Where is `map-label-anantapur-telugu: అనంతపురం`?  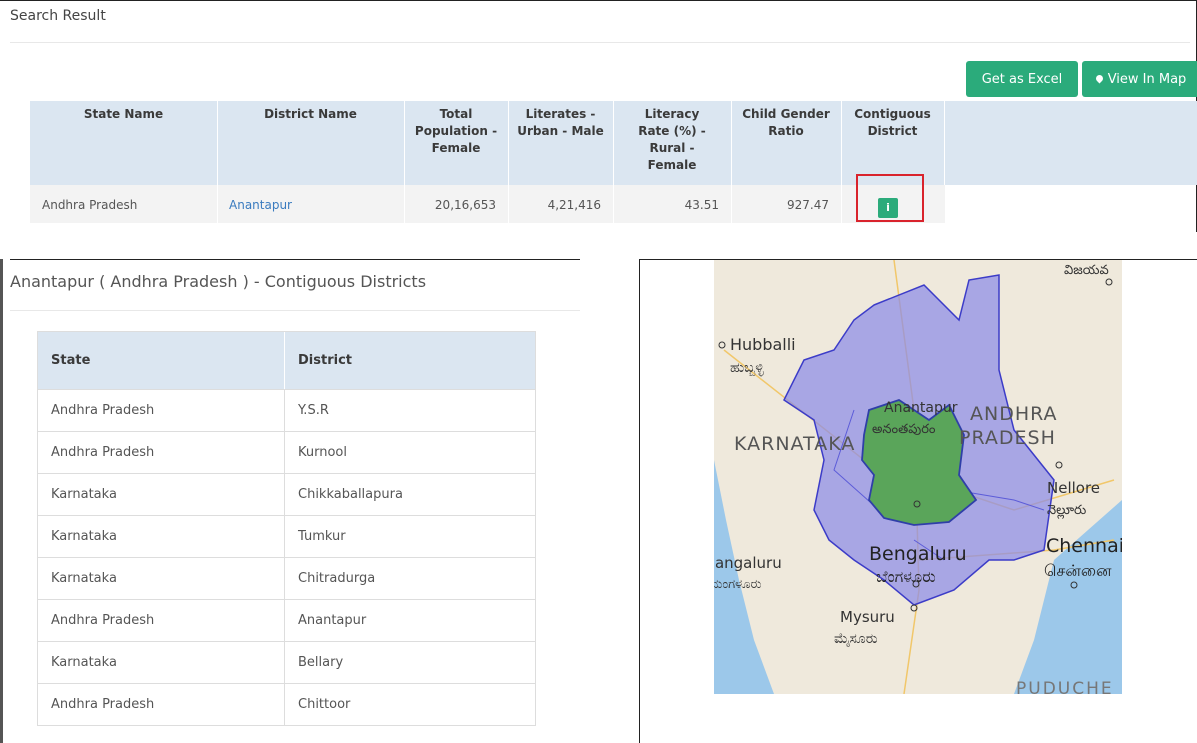
map-label-anantapur-telugu: అనంతపురం is located at coordinates (904, 429).